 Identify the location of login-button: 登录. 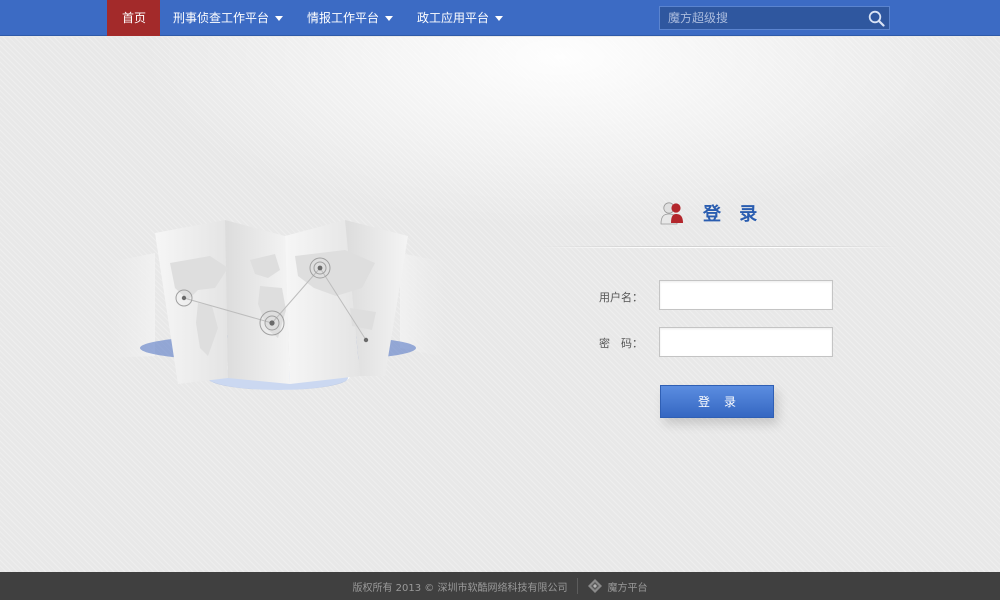
(717, 401).